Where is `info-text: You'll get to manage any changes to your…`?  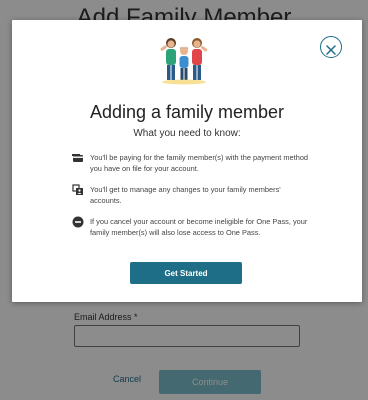 info-text: You'll get to manage any changes to your… is located at coordinates (185, 195).